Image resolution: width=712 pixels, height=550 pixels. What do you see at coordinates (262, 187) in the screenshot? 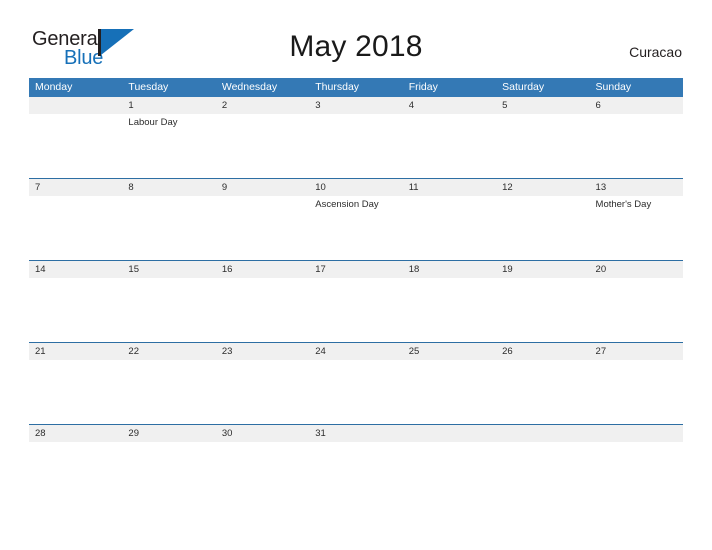
I see `day-number: 9` at bounding box center [262, 187].